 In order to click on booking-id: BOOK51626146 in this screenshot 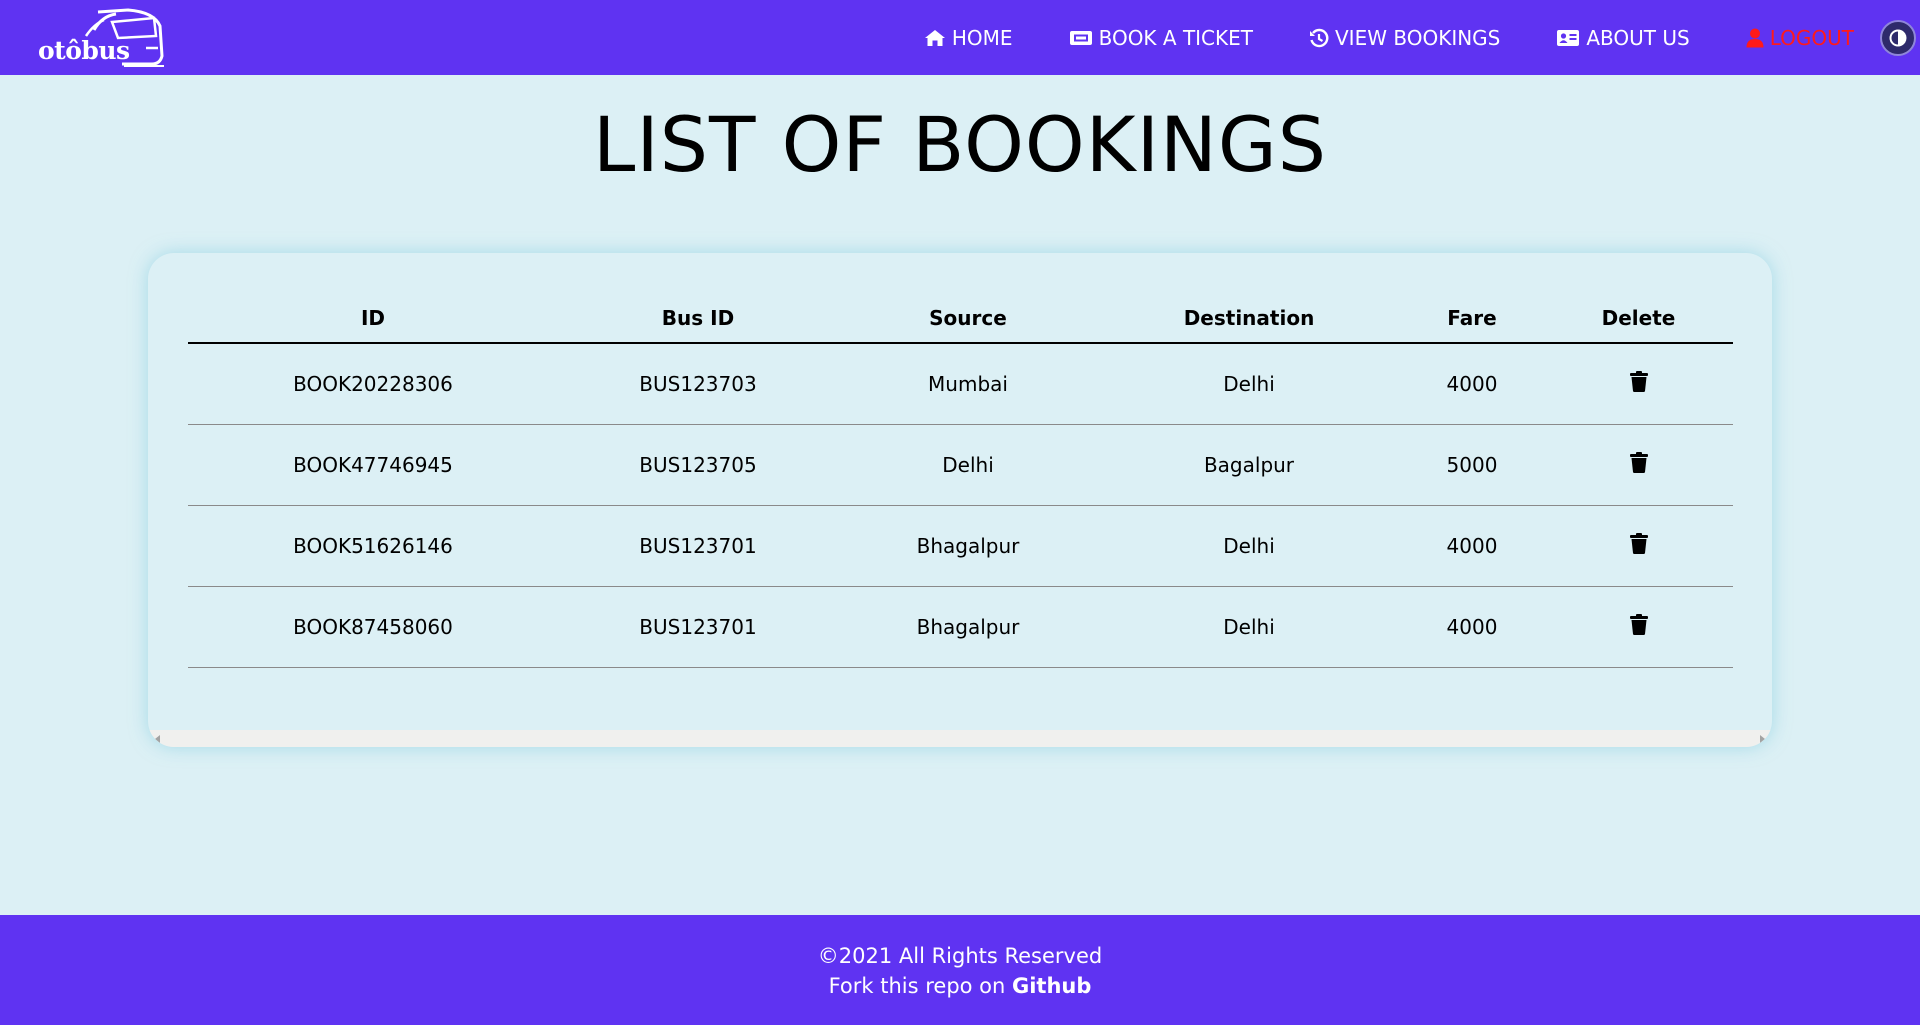, I will do `click(373, 546)`.